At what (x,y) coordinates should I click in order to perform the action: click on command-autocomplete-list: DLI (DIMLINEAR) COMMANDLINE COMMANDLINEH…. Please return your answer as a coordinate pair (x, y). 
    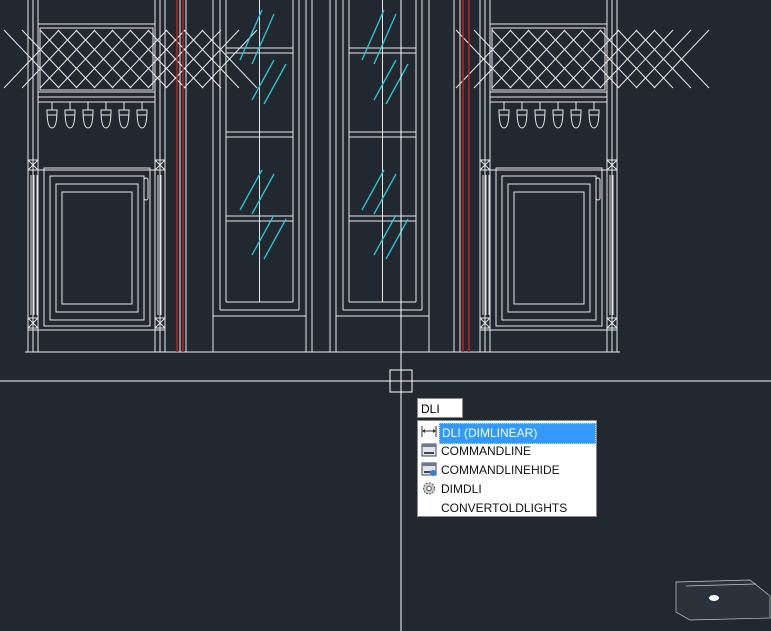
    Looking at the image, I should click on (507, 468).